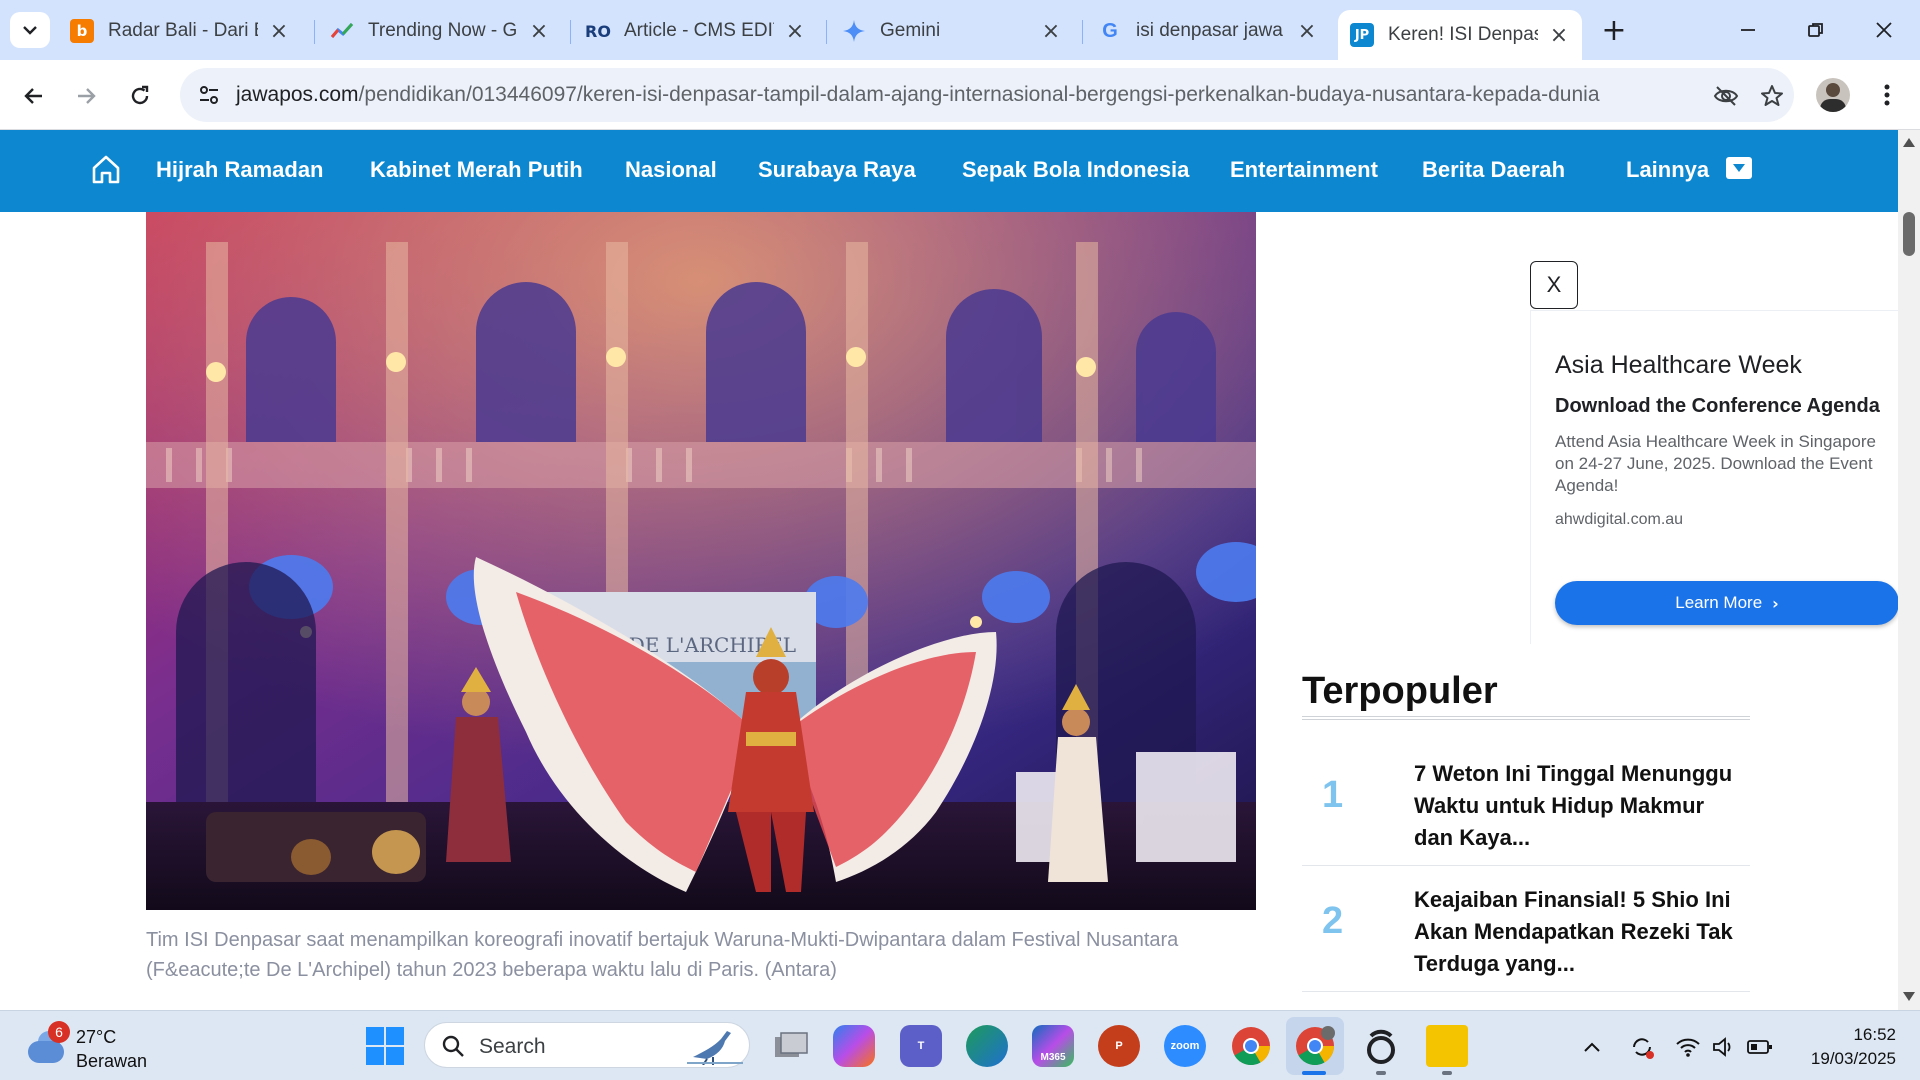 The image size is (1920, 1080). I want to click on eye-off-icon, so click(1726, 96).